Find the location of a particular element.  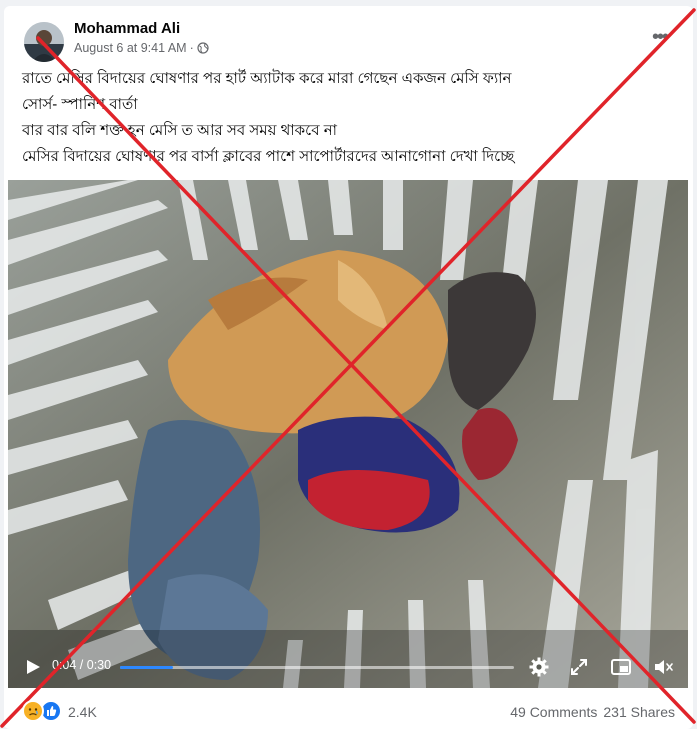

post-meta: August 6 at 9:41 AM · is located at coordinates (141, 48).